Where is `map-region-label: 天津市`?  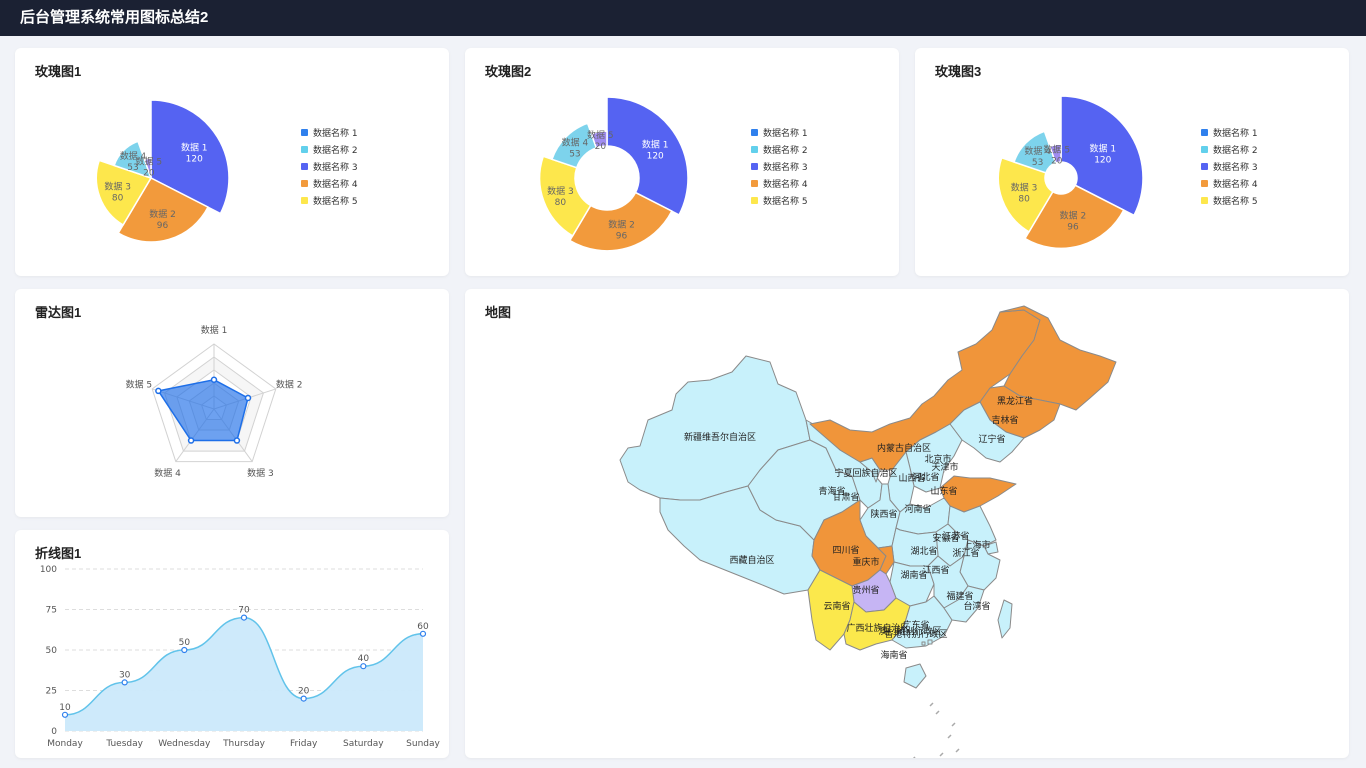
map-region-label: 天津市 is located at coordinates (944, 467).